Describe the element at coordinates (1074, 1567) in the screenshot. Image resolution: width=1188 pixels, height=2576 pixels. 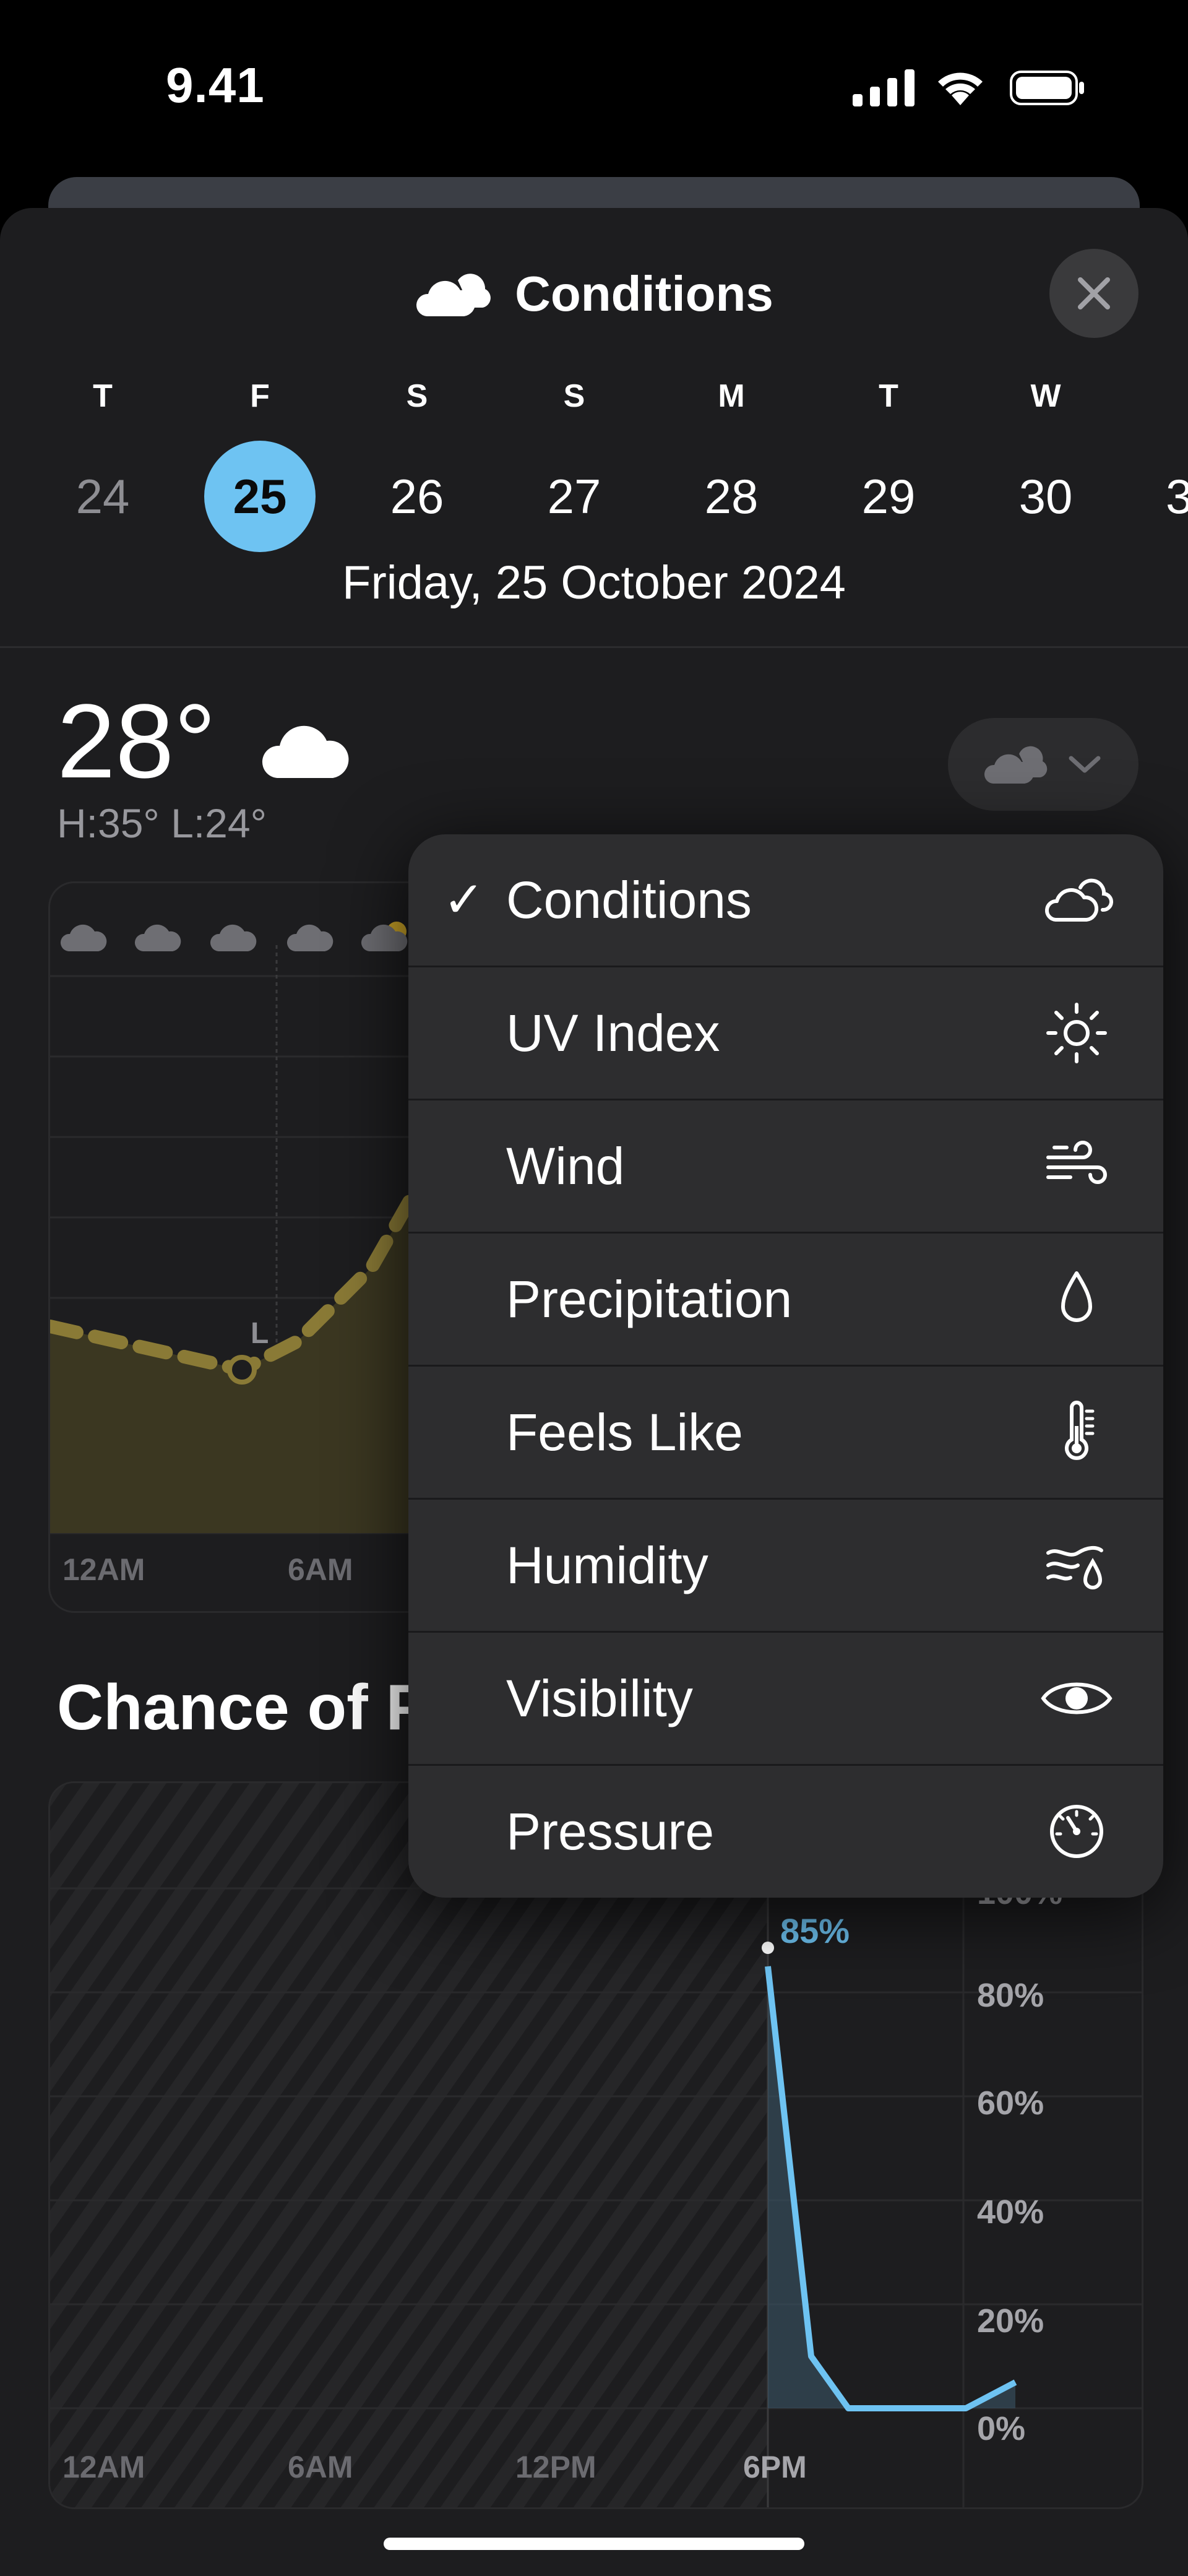
I see `humidity-icon` at that location.